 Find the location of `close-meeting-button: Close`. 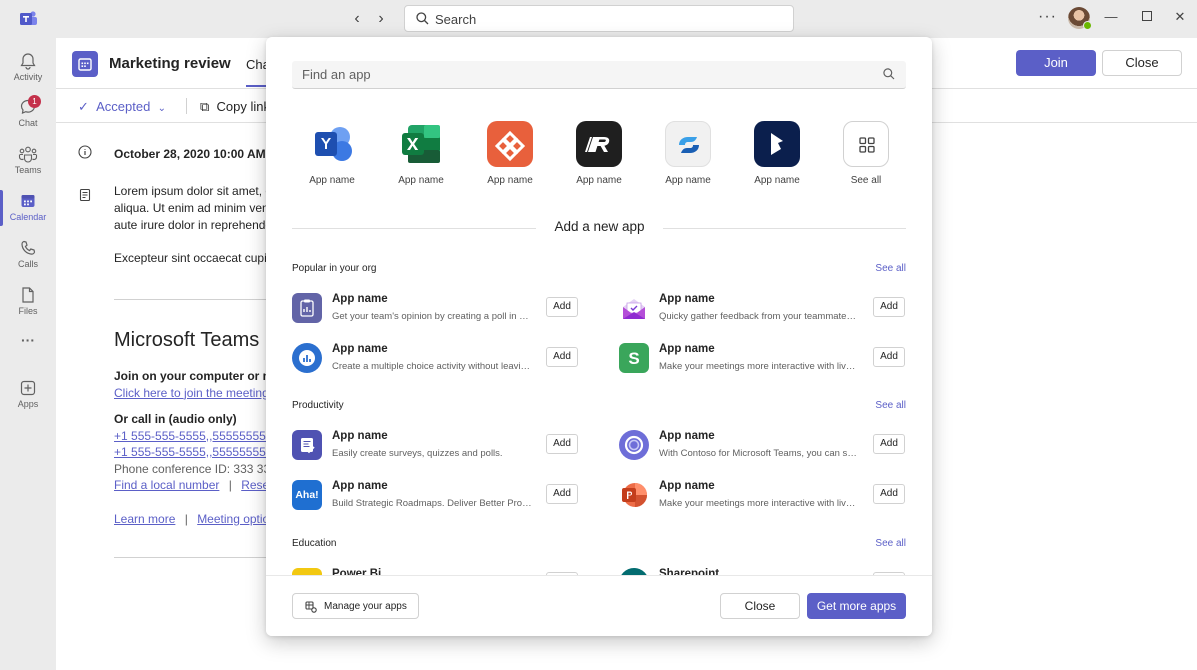

close-meeting-button: Close is located at coordinates (1142, 63).